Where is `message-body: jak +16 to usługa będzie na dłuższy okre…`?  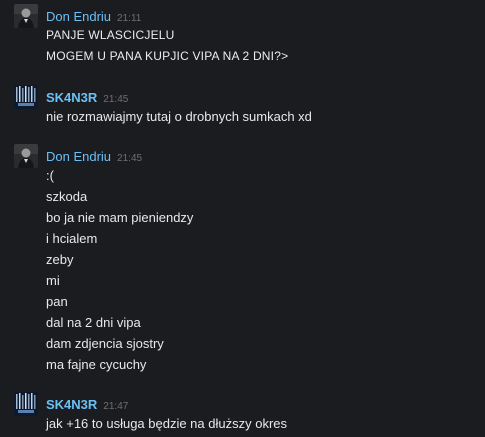 message-body: jak +16 to usługa będzie na dłuższy okre… is located at coordinates (261, 423).